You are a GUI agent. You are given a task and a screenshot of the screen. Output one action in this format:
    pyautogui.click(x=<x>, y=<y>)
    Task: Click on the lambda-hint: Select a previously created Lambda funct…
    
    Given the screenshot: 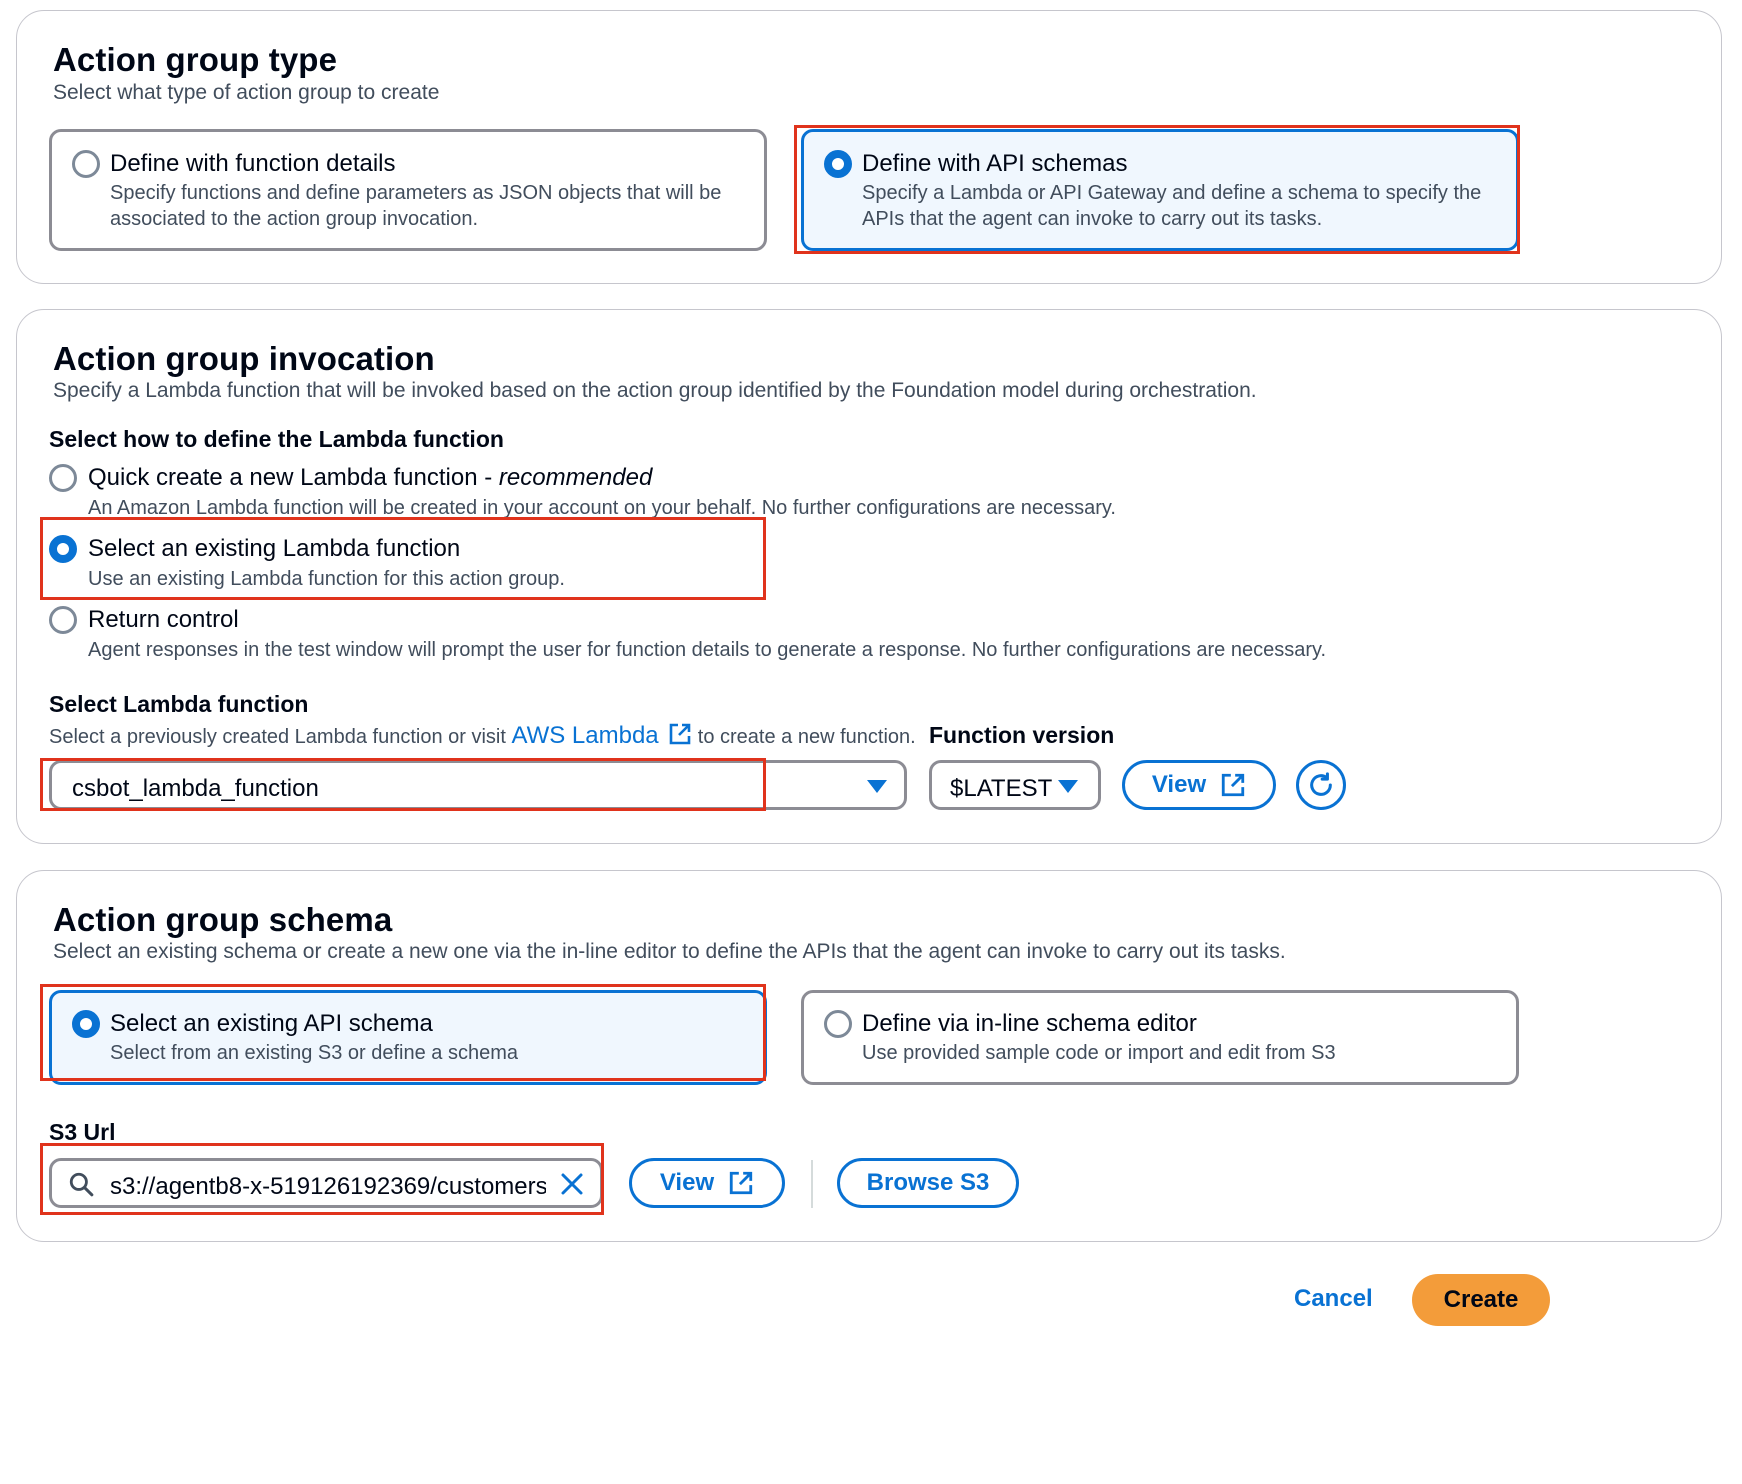 What is the action you would take?
    pyautogui.click(x=482, y=737)
    